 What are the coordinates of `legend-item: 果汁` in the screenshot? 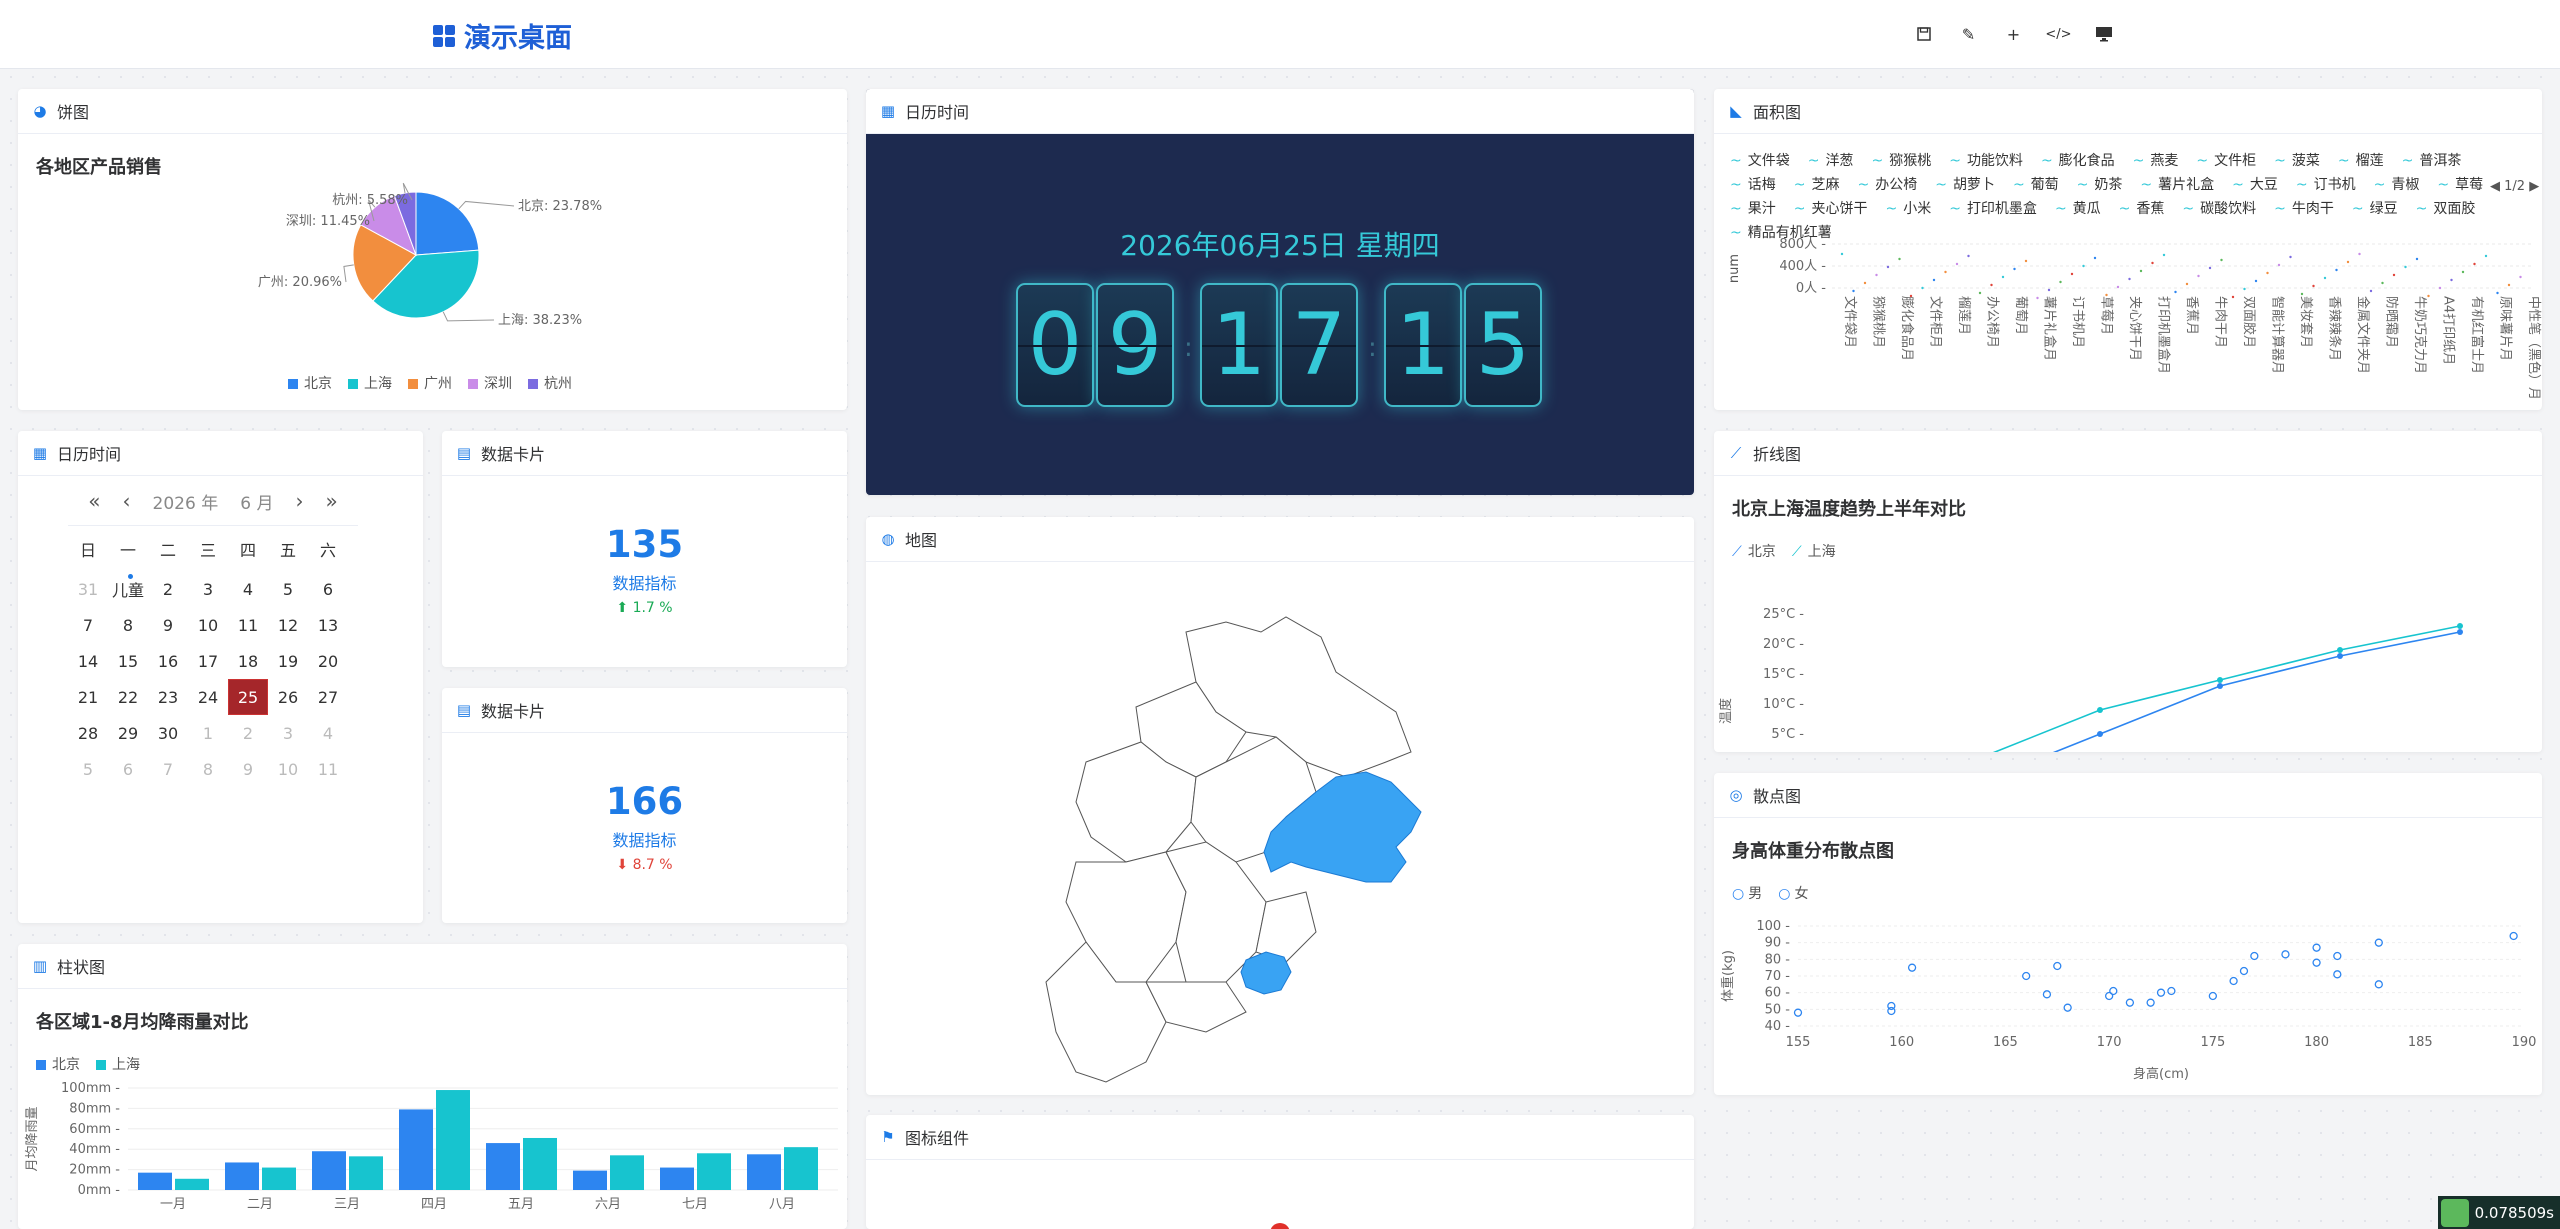 It's located at (1753, 208).